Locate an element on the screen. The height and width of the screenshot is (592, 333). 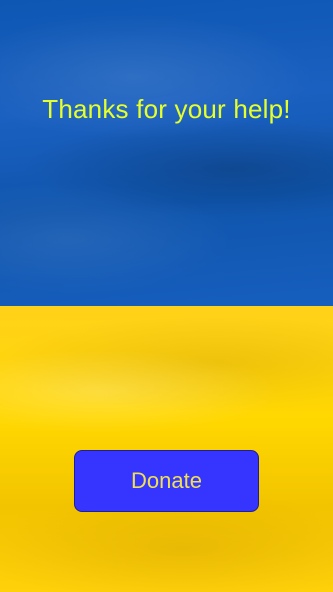
donate-button: Donate is located at coordinates (166, 481).